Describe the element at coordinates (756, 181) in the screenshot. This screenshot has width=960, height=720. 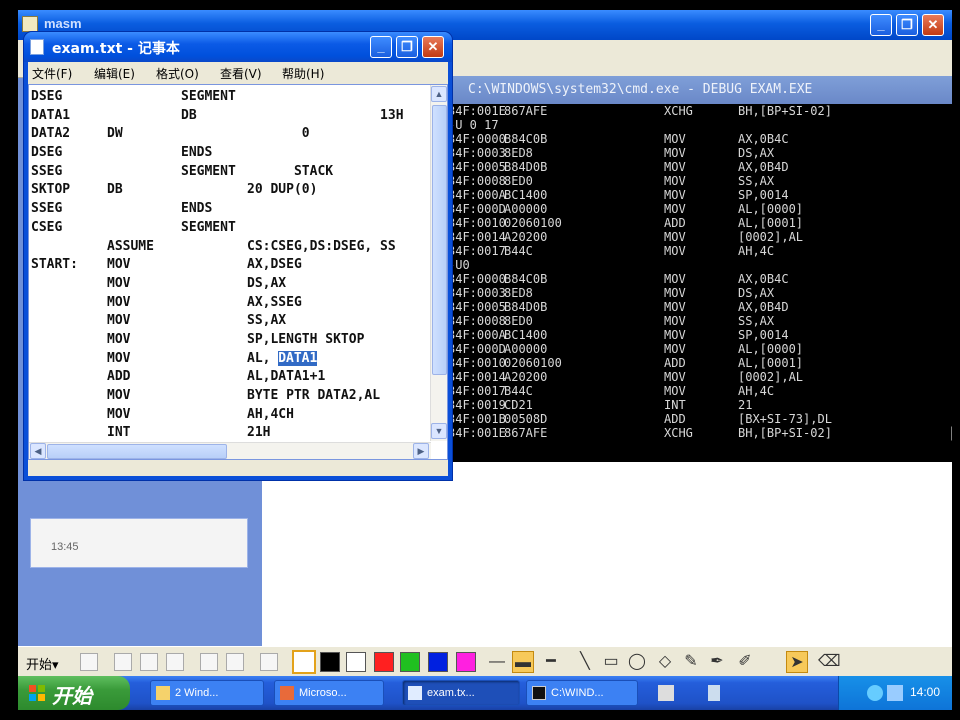
I see `cmd-field: SS,AX` at that location.